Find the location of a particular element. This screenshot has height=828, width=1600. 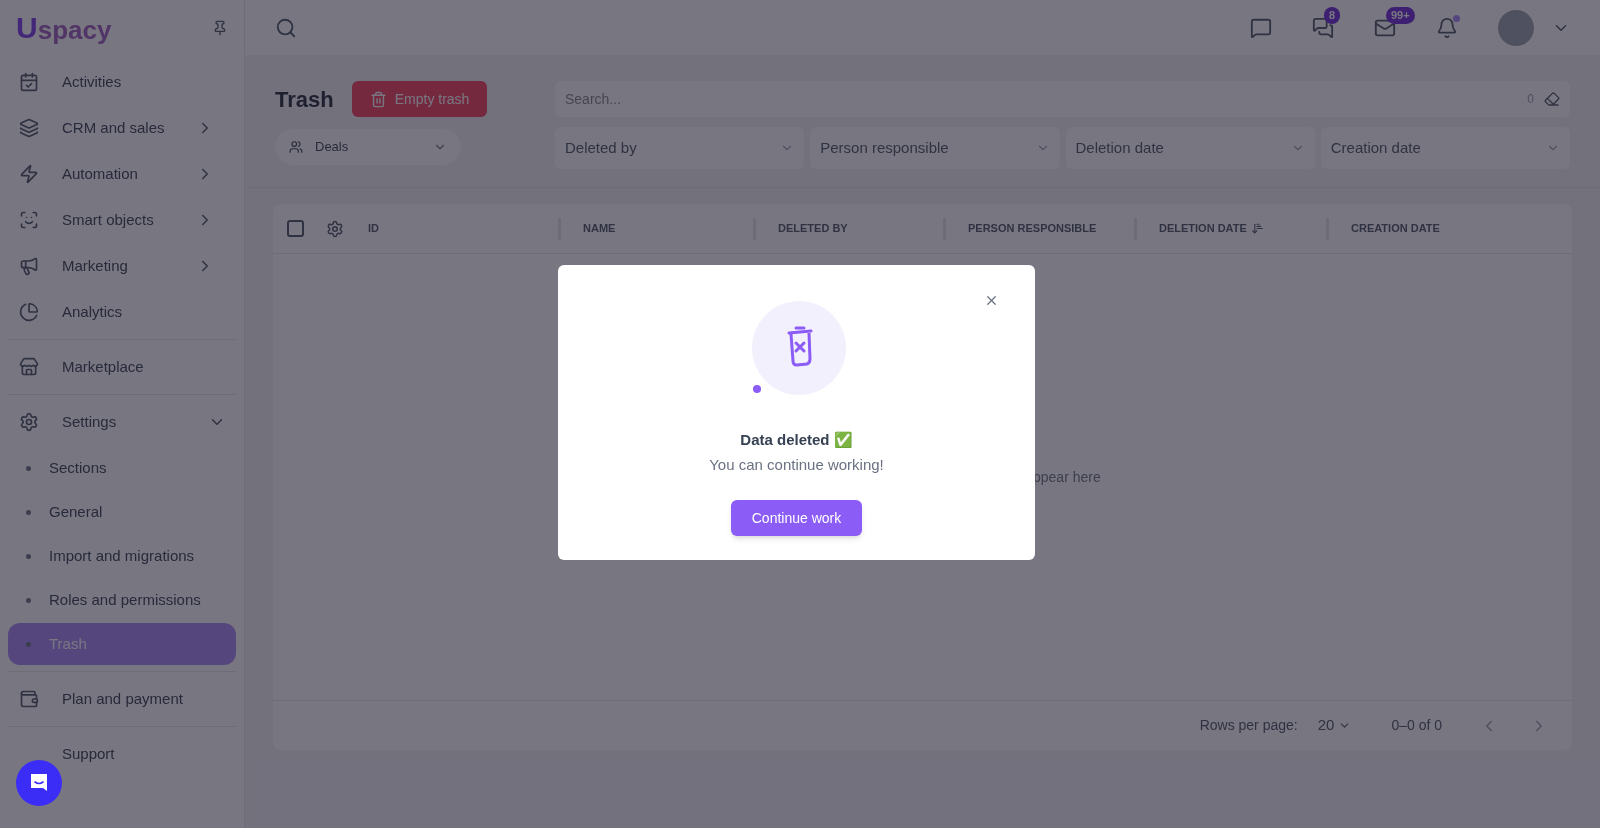

rows-per-page-label: Rows per page: is located at coordinates (1248, 725).